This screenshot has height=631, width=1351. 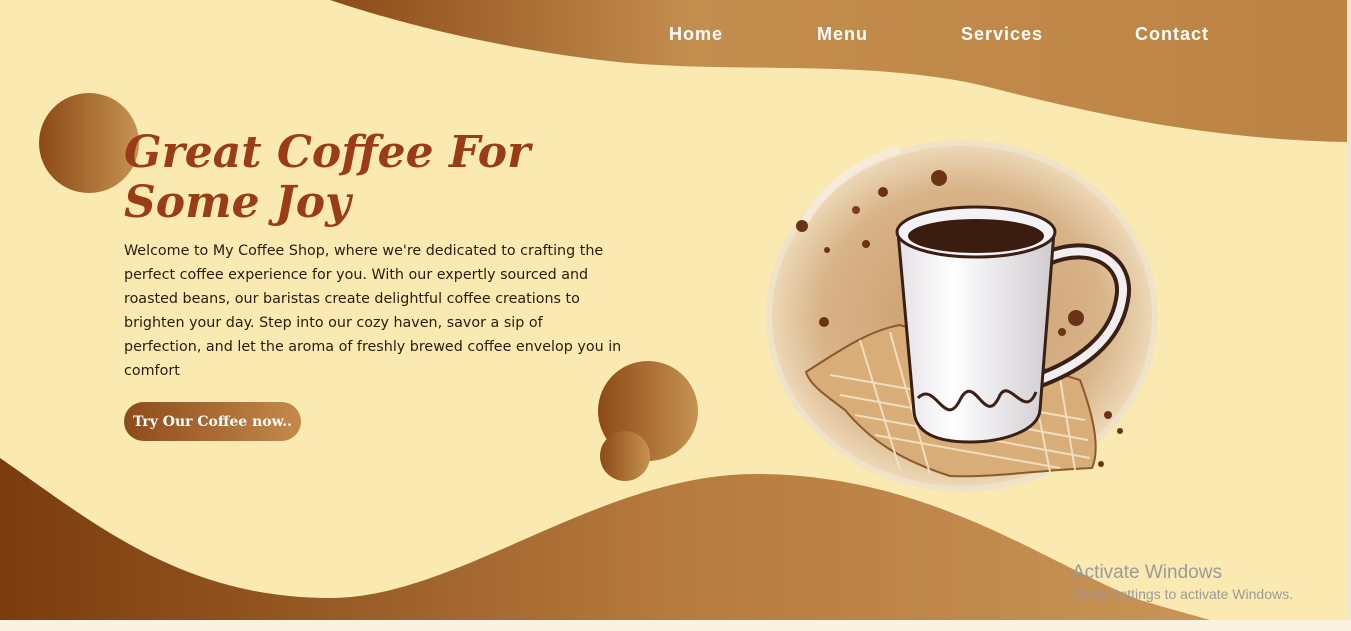 What do you see at coordinates (675, 625) in the screenshot?
I see `page-bottom-strip` at bounding box center [675, 625].